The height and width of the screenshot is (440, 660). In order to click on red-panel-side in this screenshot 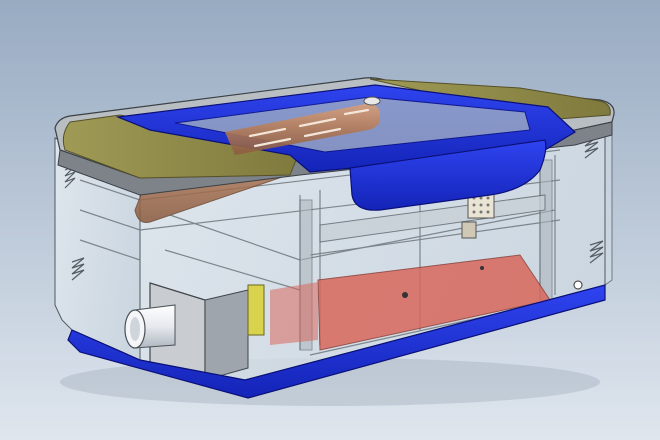, I will do `click(294, 313)`.